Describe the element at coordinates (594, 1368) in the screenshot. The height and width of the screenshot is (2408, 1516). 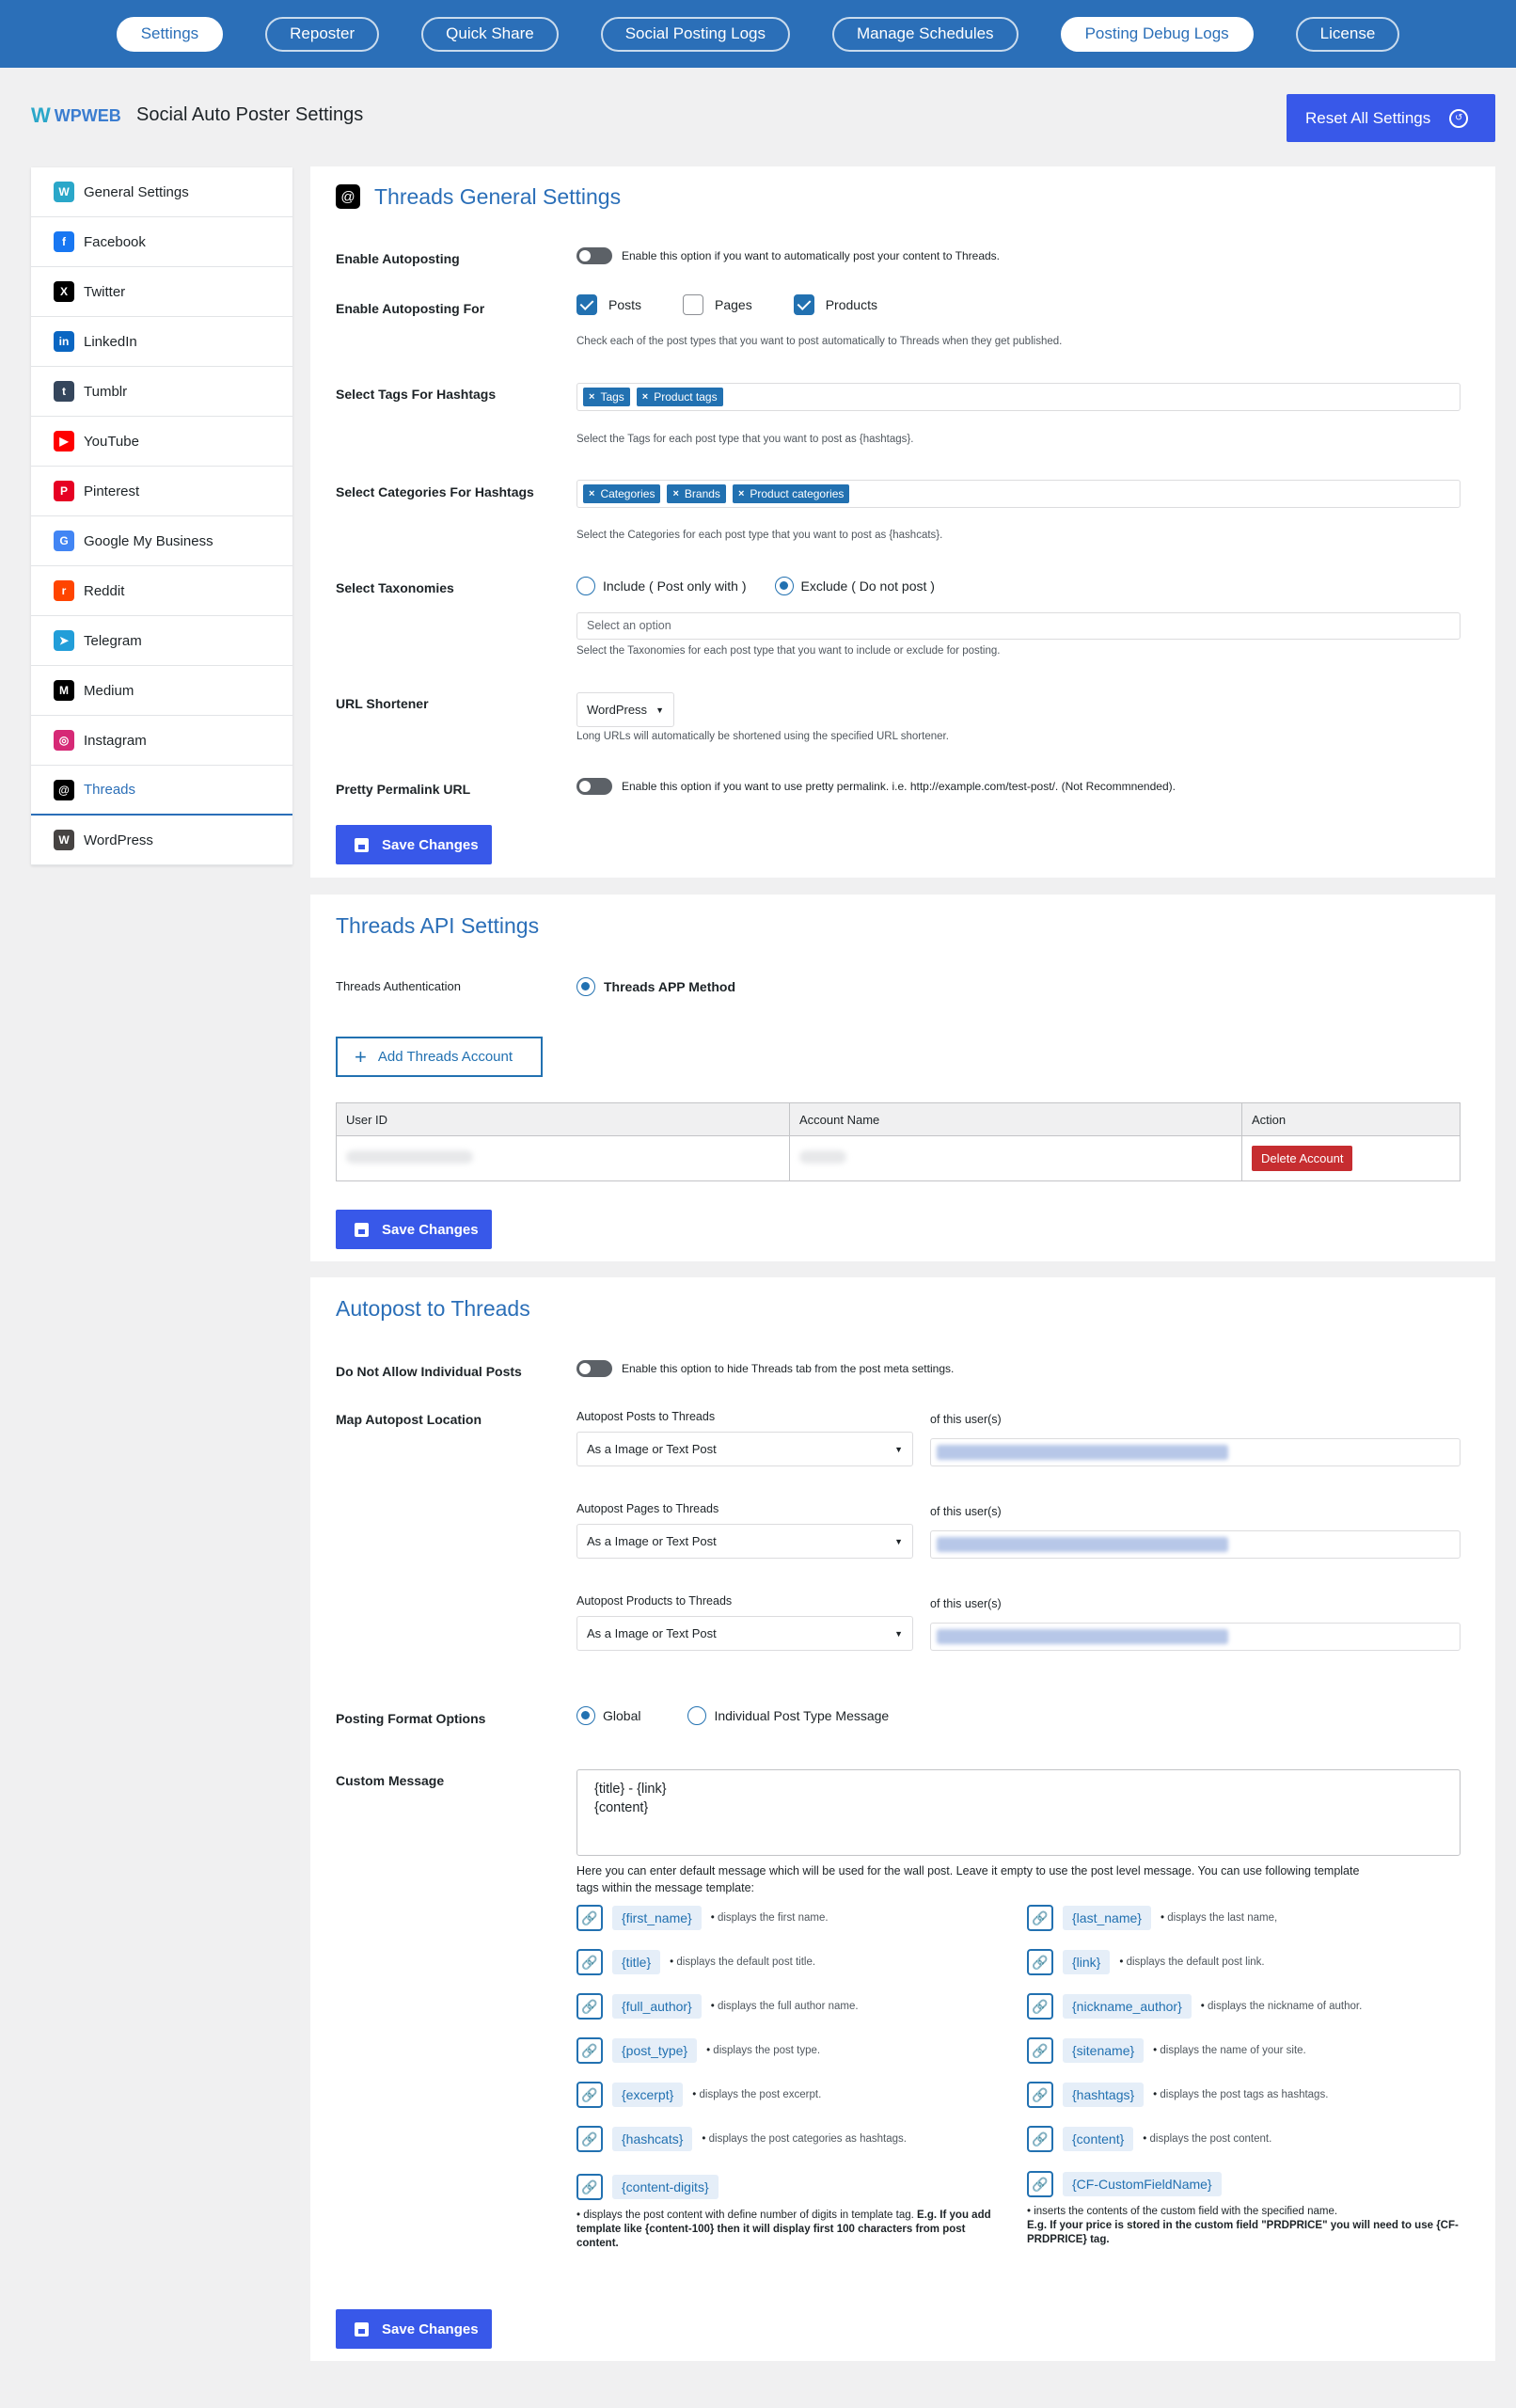
I see `no-individual-toggle` at that location.